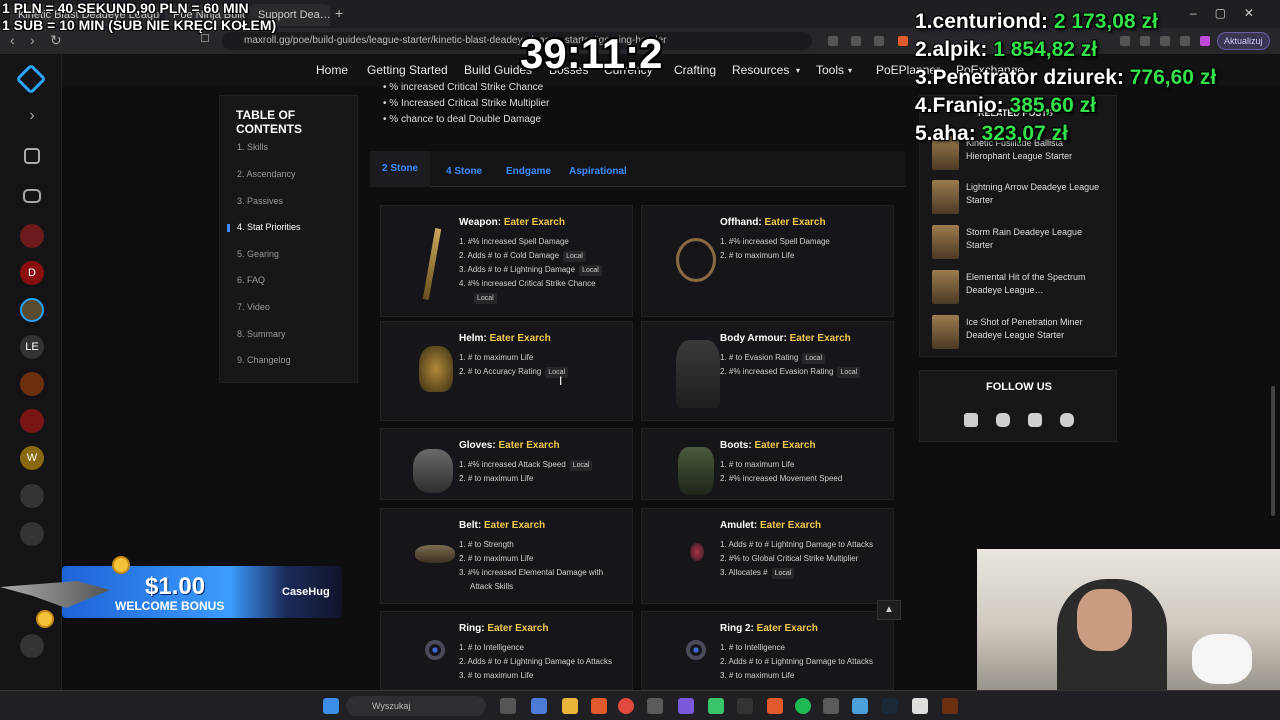 Image resolution: width=1280 pixels, height=720 pixels. Describe the element at coordinates (407, 70) in the screenshot. I see `nav-getting-started: Getting Started` at that location.